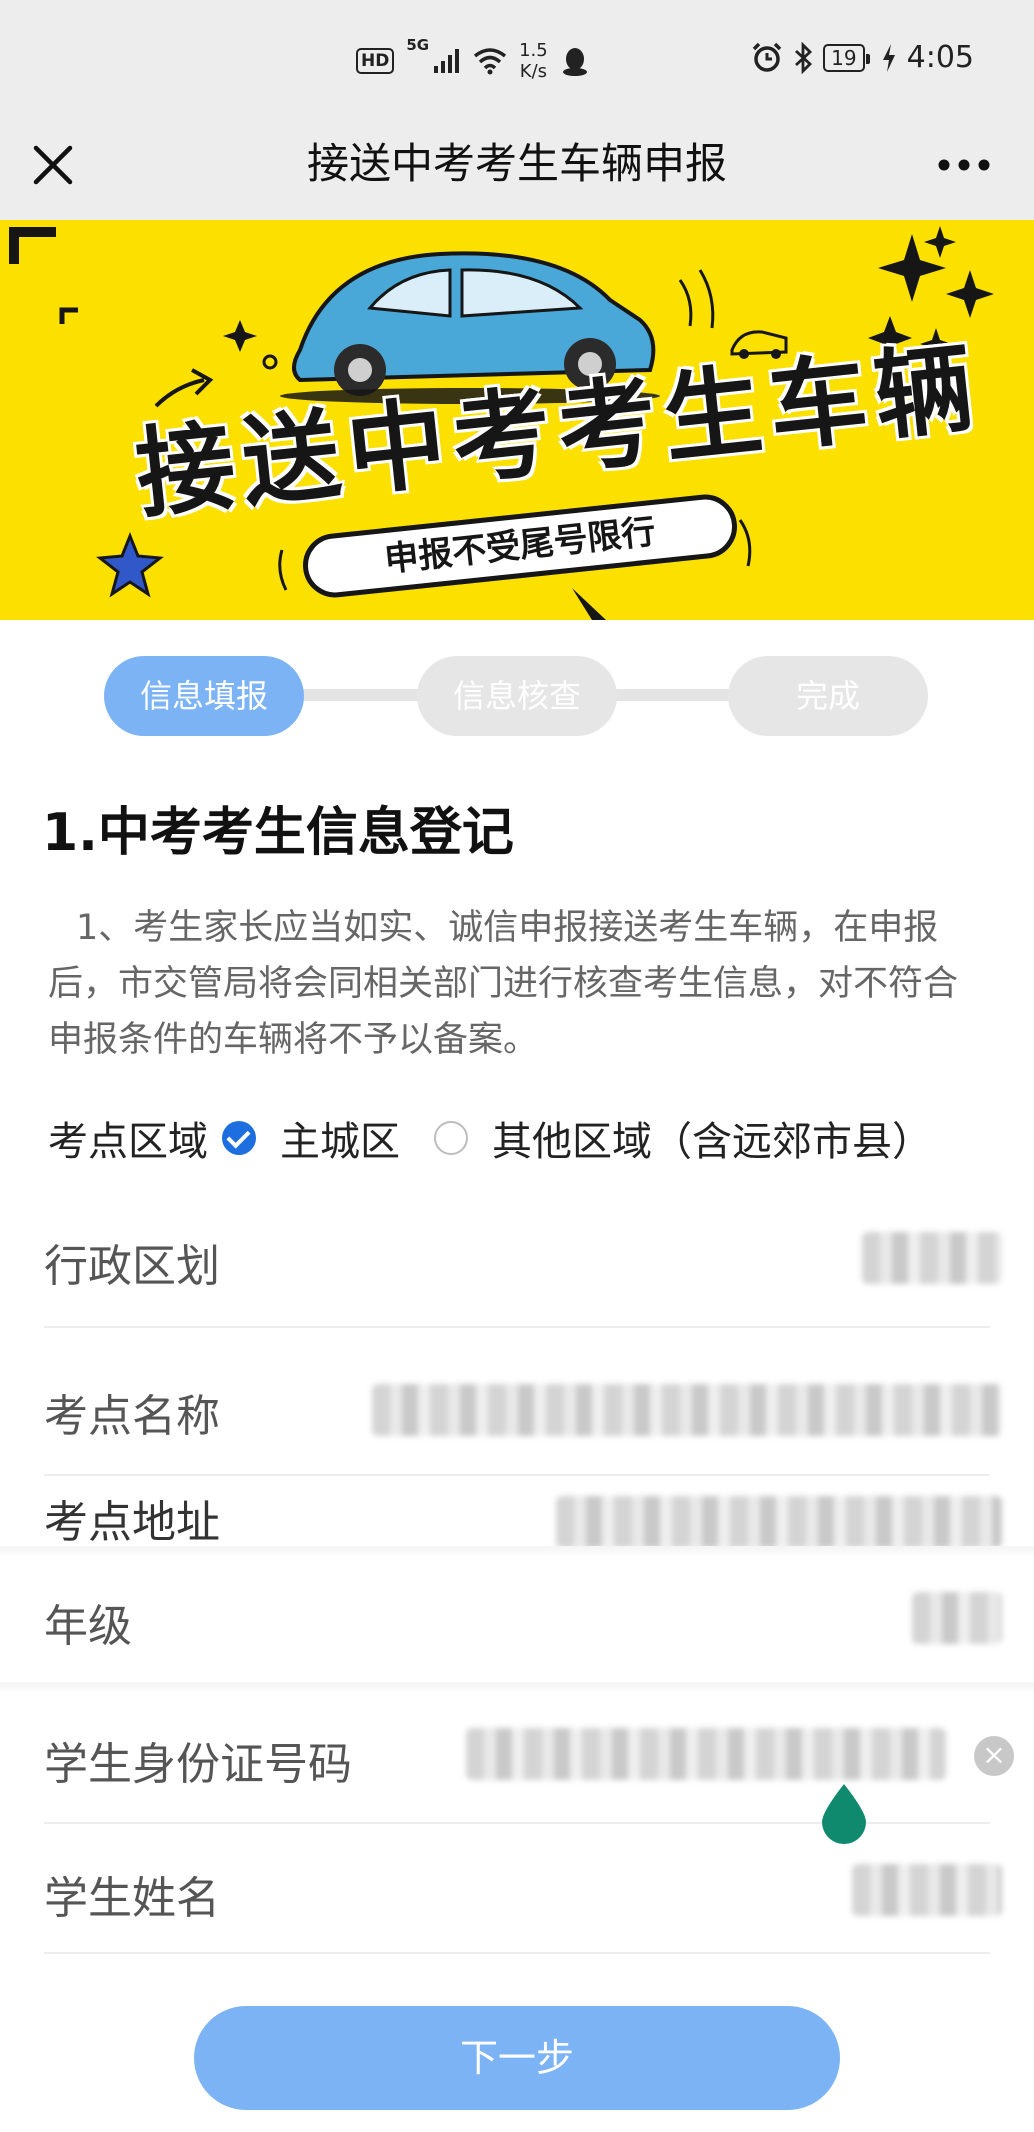 This screenshot has height=2132, width=1034. I want to click on field-student-id-number-label: 学生身份证号码, so click(198, 1764).